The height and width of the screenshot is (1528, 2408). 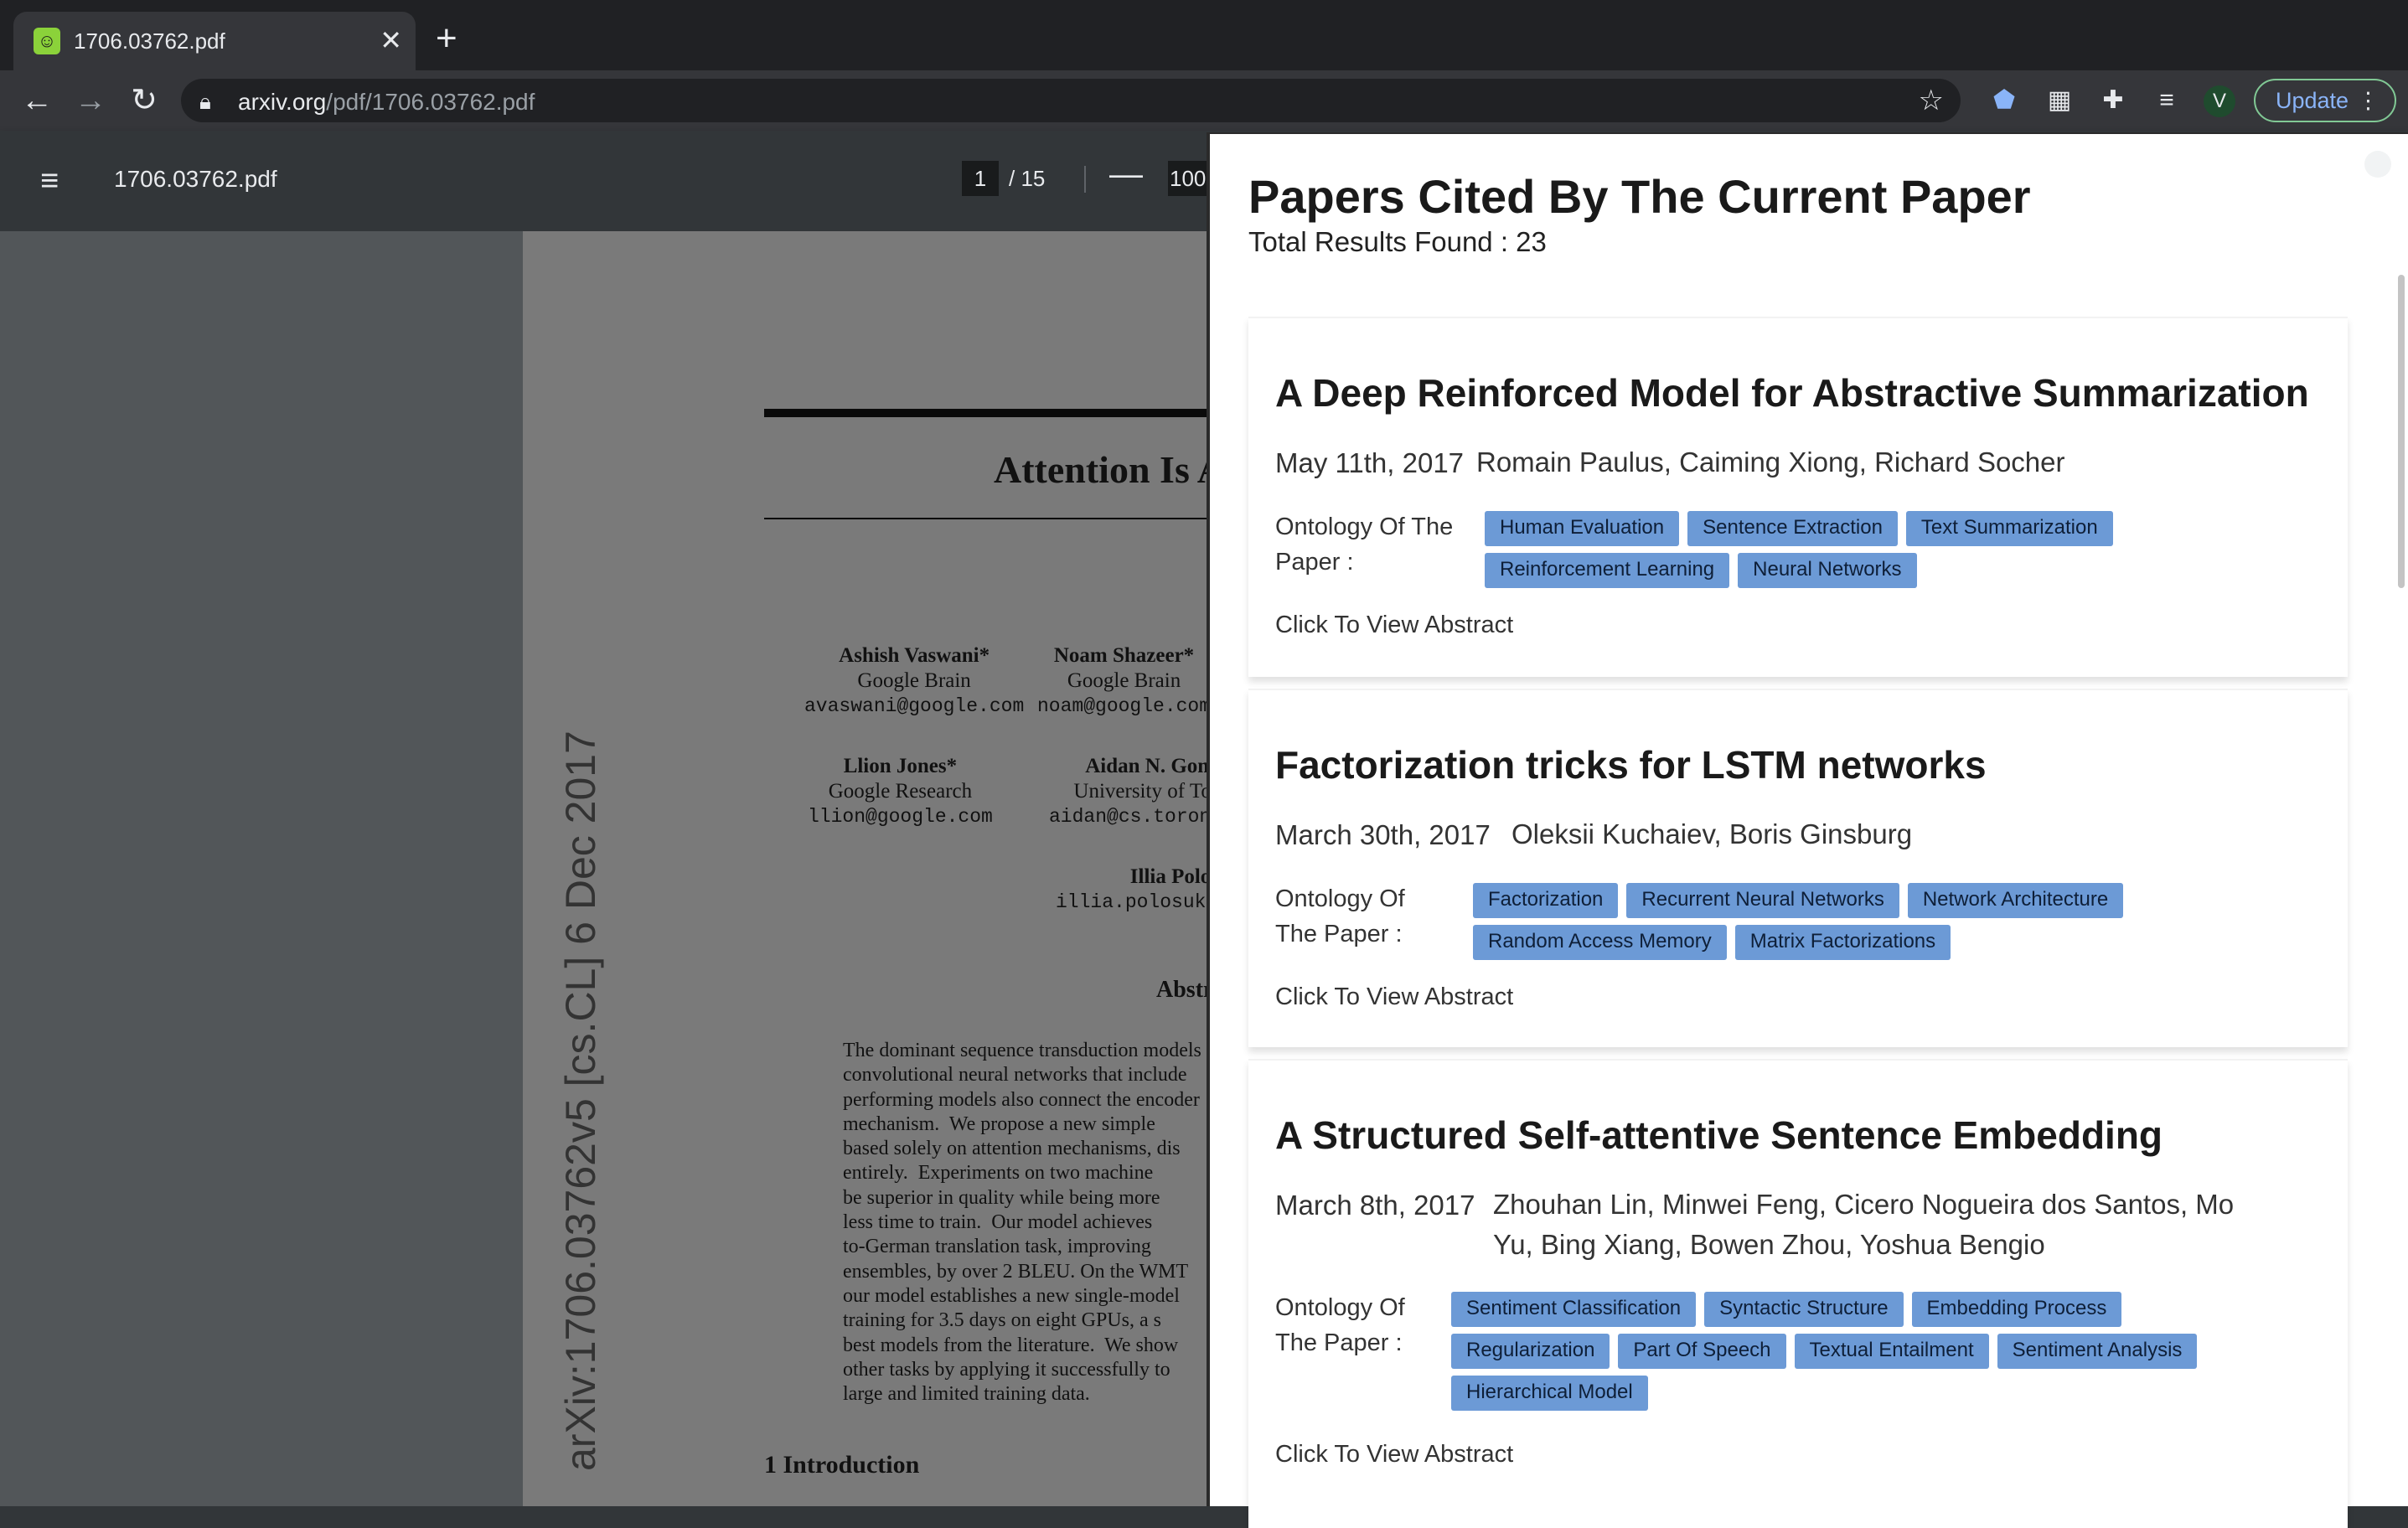 I want to click on paper-date: March 30th, 2017, so click(x=1383, y=834).